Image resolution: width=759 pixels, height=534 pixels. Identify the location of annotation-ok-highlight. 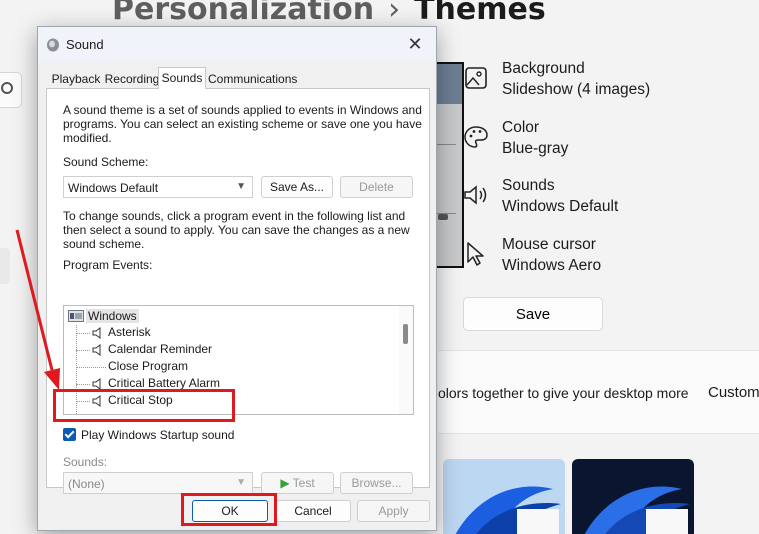
(229, 509).